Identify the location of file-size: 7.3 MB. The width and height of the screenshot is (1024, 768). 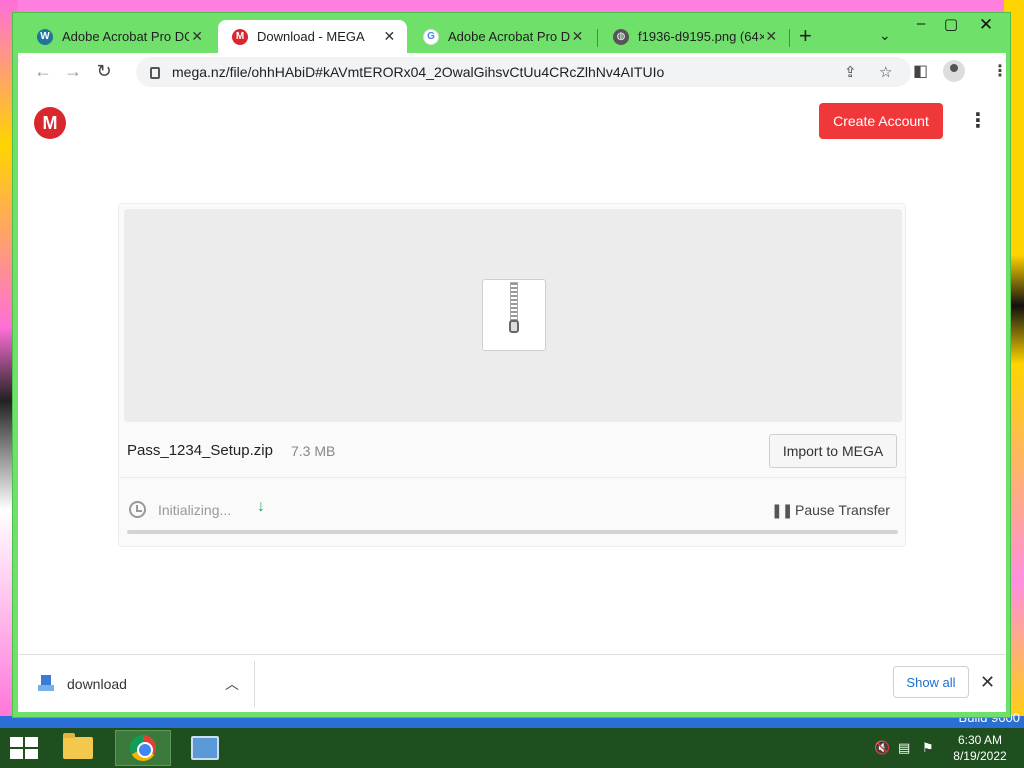
(313, 451).